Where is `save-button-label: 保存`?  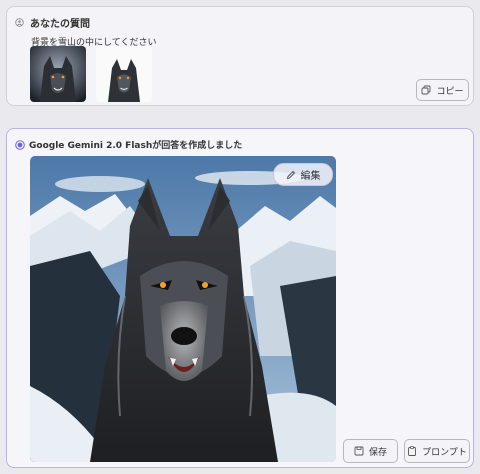
save-button-label: 保存 is located at coordinates (377, 452).